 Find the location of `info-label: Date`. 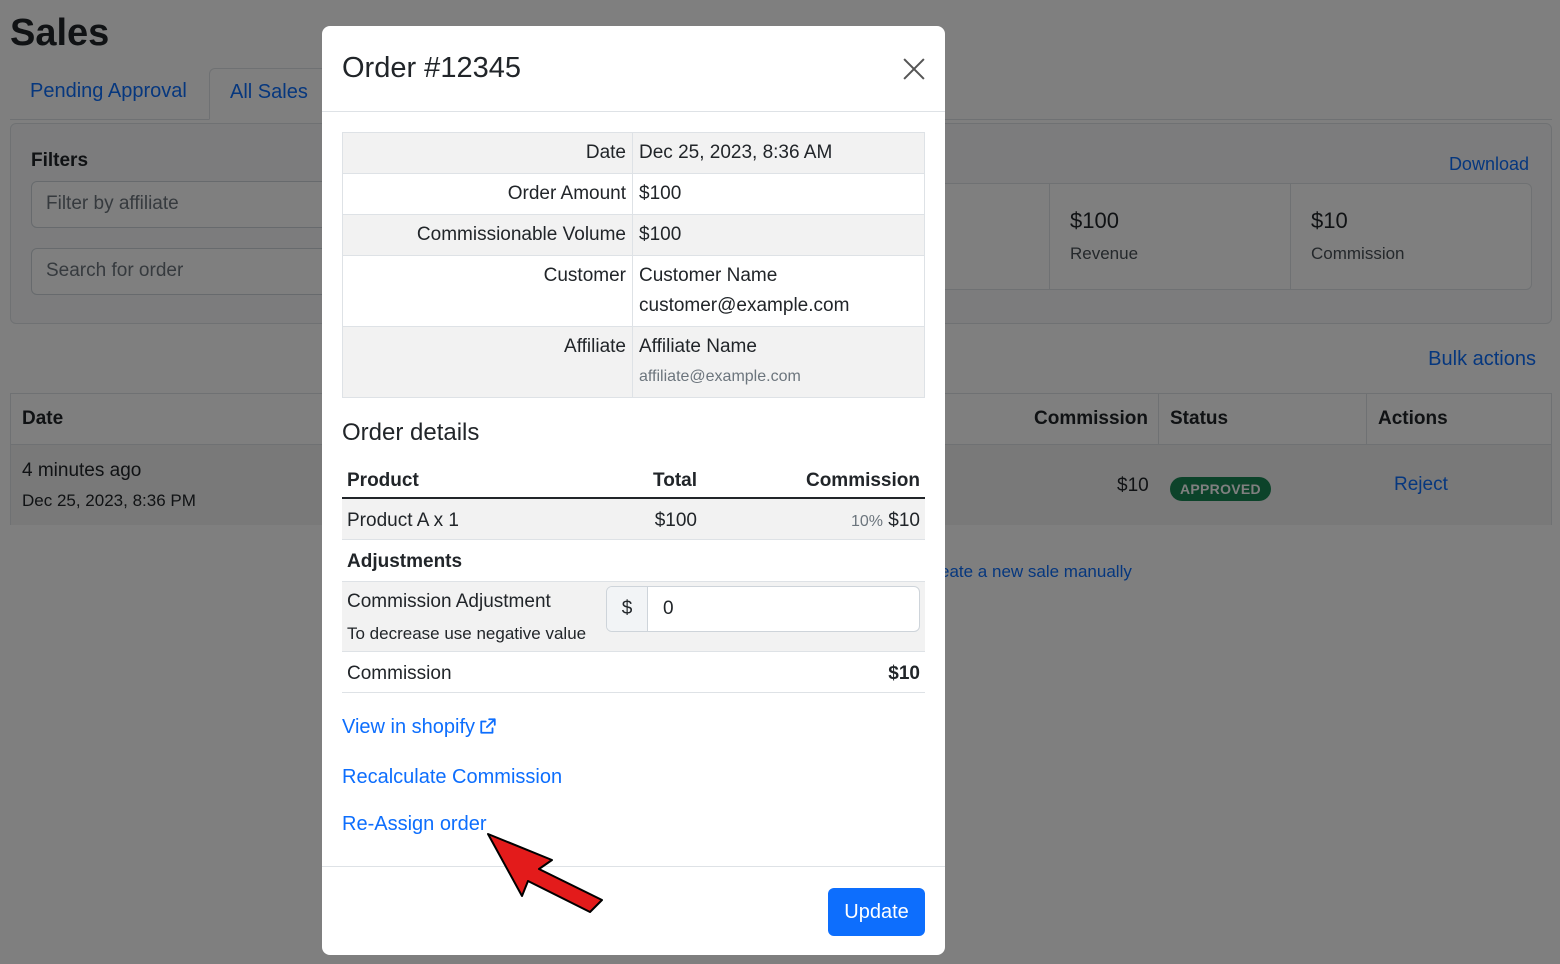

info-label: Date is located at coordinates (487, 153).